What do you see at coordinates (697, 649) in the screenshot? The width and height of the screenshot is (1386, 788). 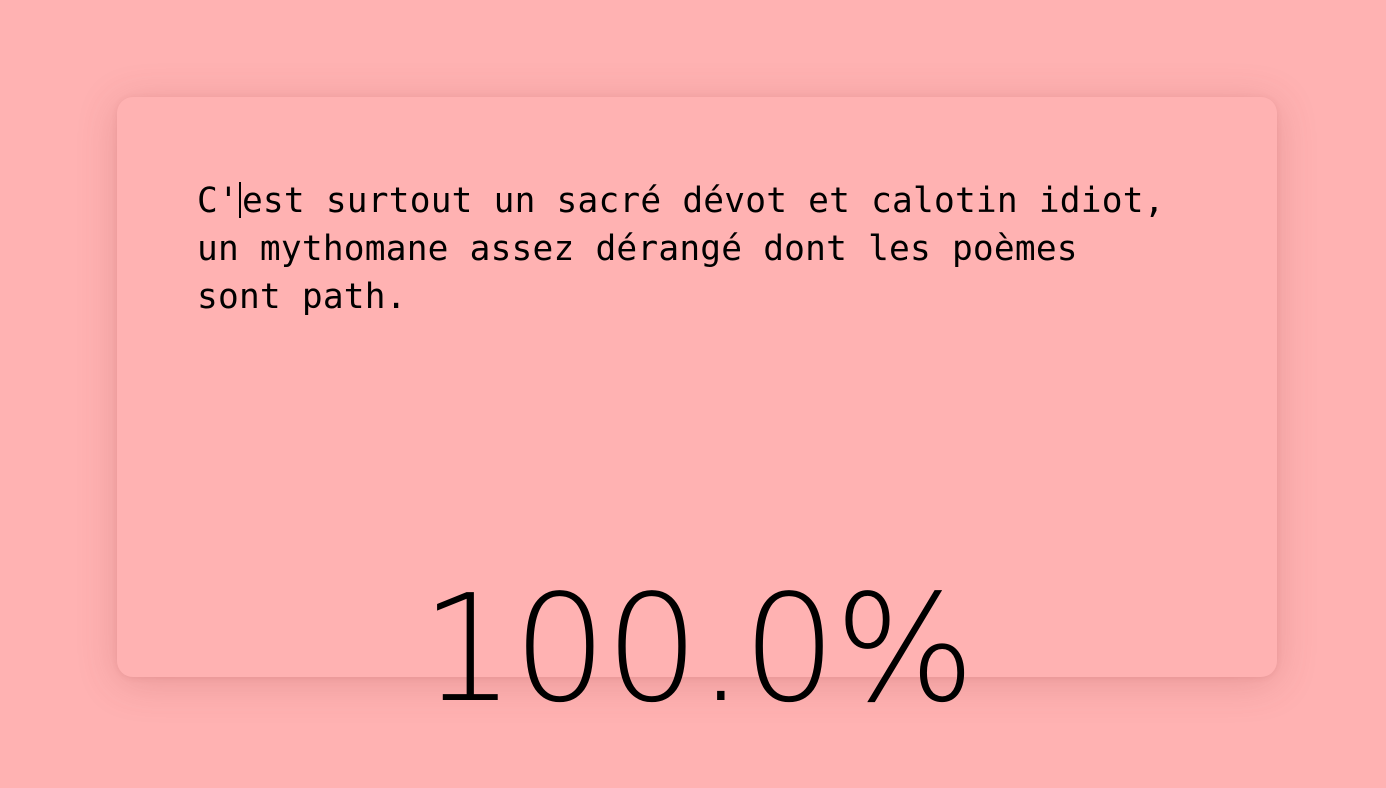 I see `accuracy-percentage: 100.0%` at bounding box center [697, 649].